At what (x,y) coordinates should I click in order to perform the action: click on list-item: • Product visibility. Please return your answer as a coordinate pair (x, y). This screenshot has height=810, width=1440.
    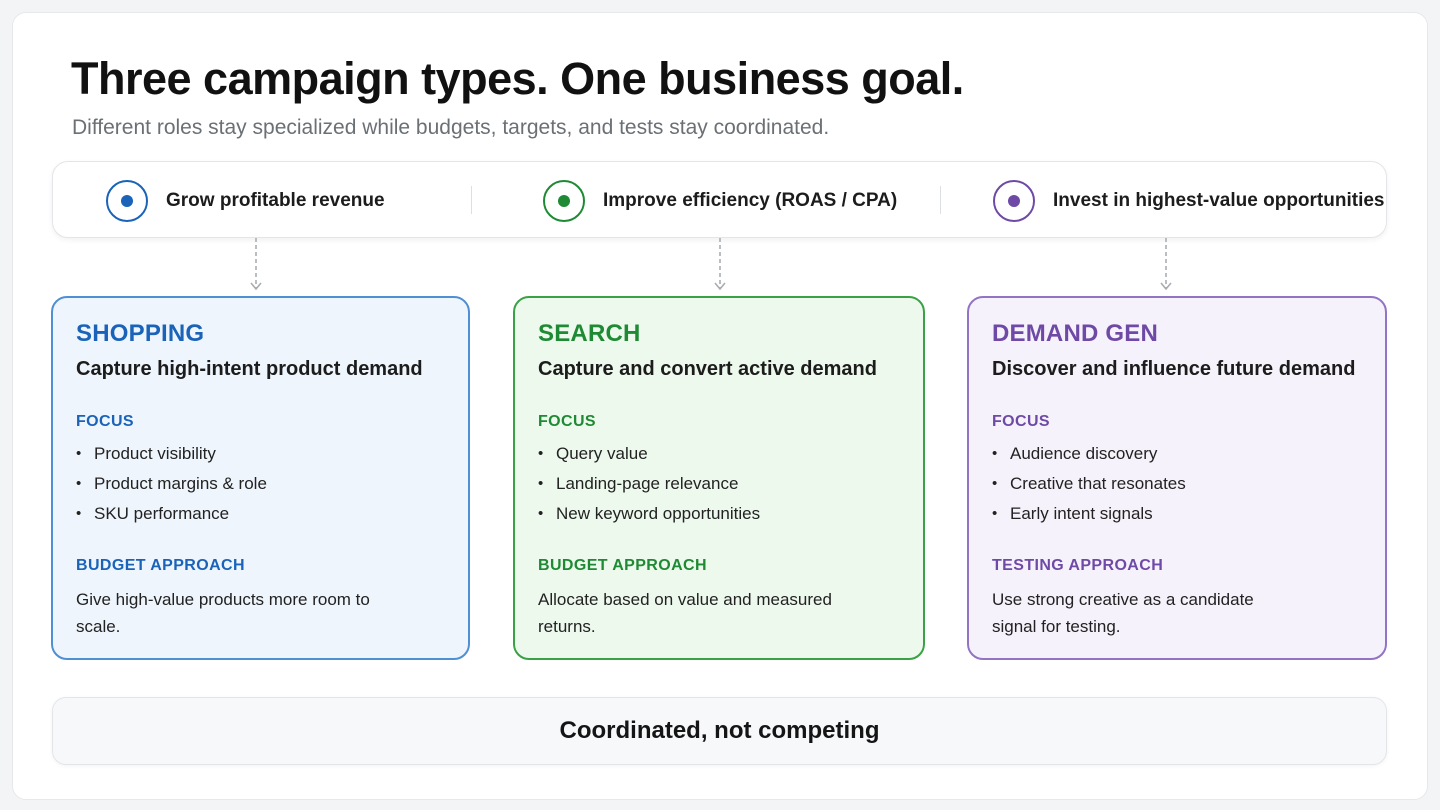
    Looking at the image, I should click on (146, 453).